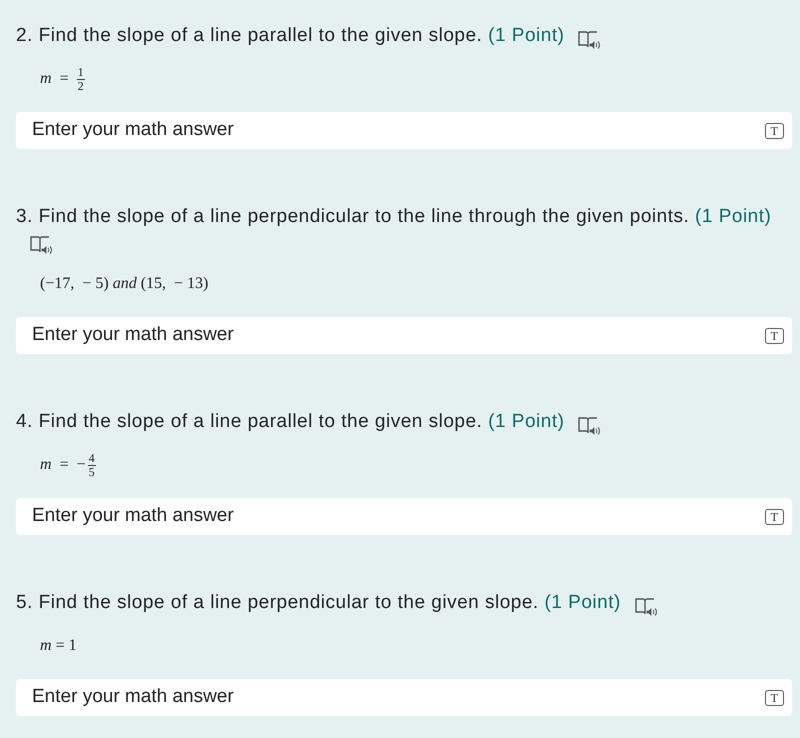  What do you see at coordinates (394, 216) in the screenshot?
I see `question-title: 3. Find the slope of a line perpendicular to the line through the given points. (1 Point)` at bounding box center [394, 216].